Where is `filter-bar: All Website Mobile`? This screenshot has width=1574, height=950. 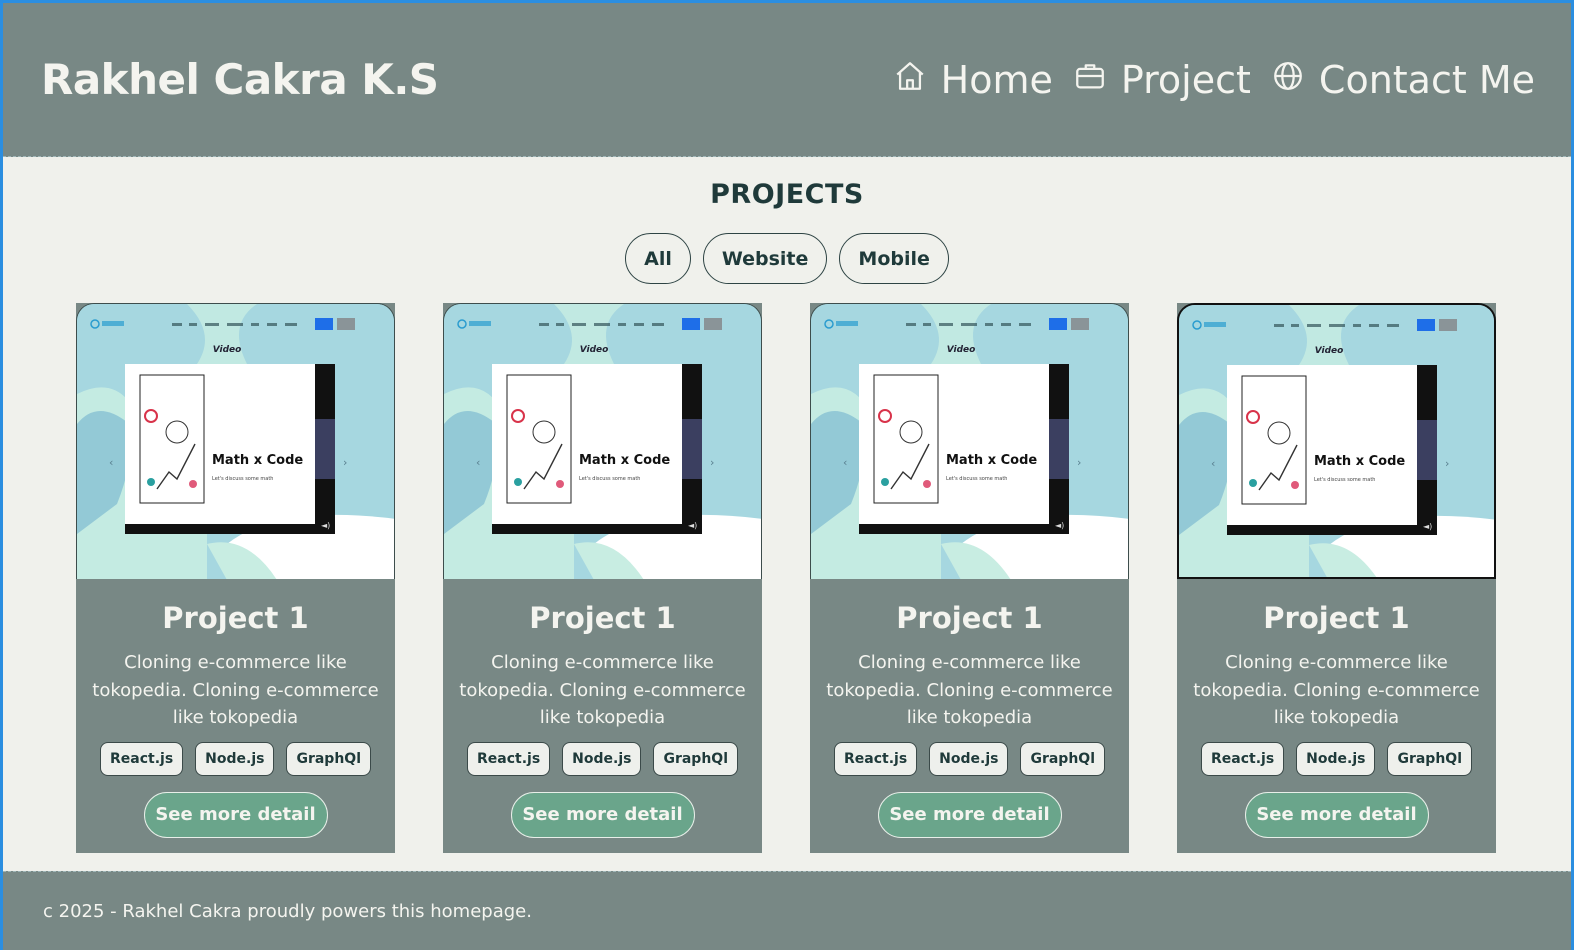
filter-bar: All Website Mobile is located at coordinates (787, 258).